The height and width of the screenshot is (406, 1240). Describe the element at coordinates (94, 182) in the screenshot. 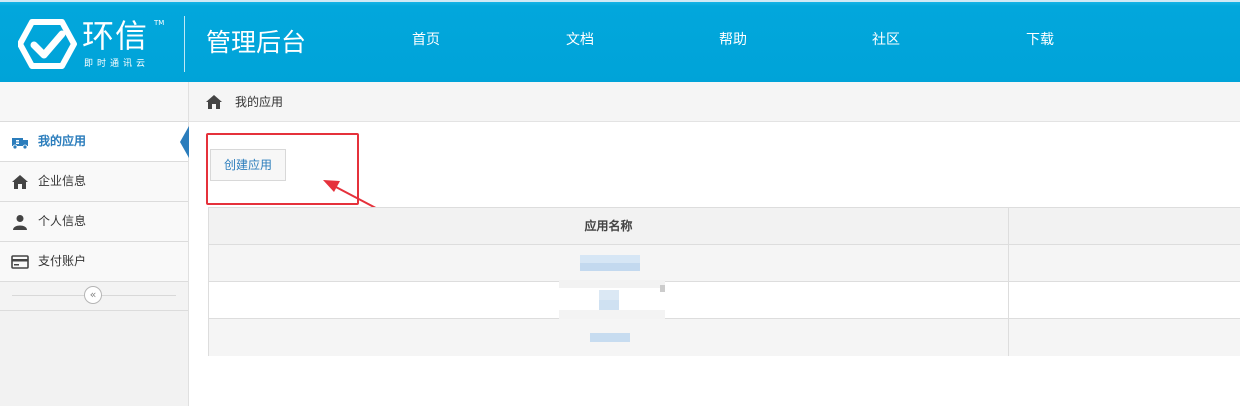

I see `sidebar-item-company-info: 企业信息` at that location.